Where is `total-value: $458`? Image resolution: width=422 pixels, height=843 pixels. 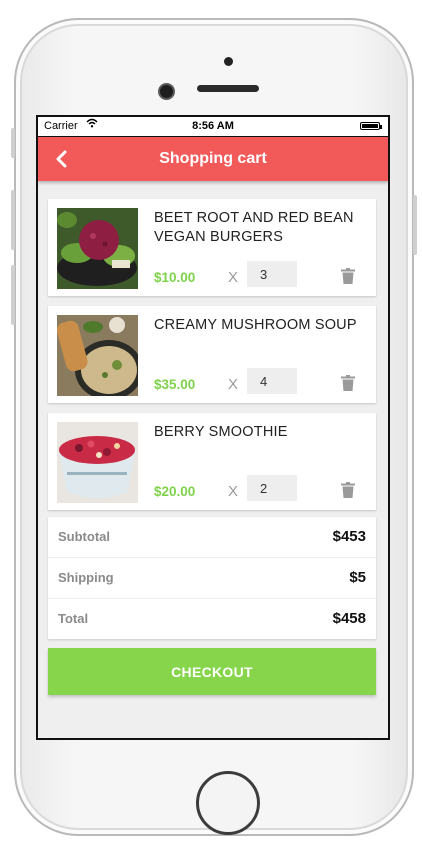 total-value: $458 is located at coordinates (349, 618).